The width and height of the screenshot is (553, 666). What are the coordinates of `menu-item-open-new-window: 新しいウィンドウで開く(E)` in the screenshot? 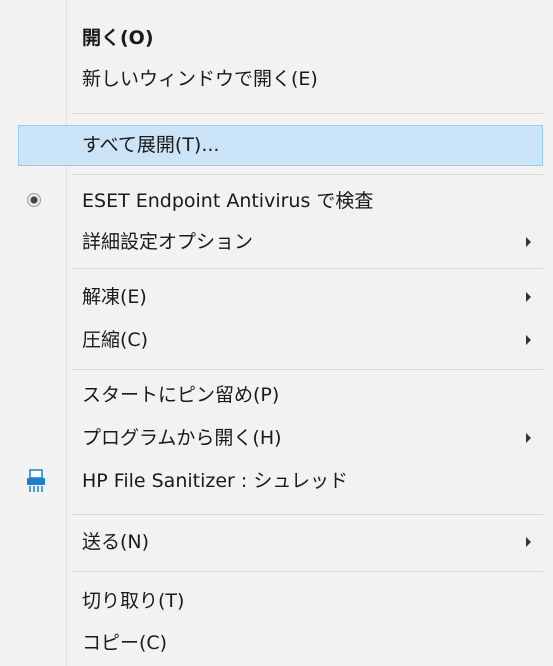 It's located at (276, 79).